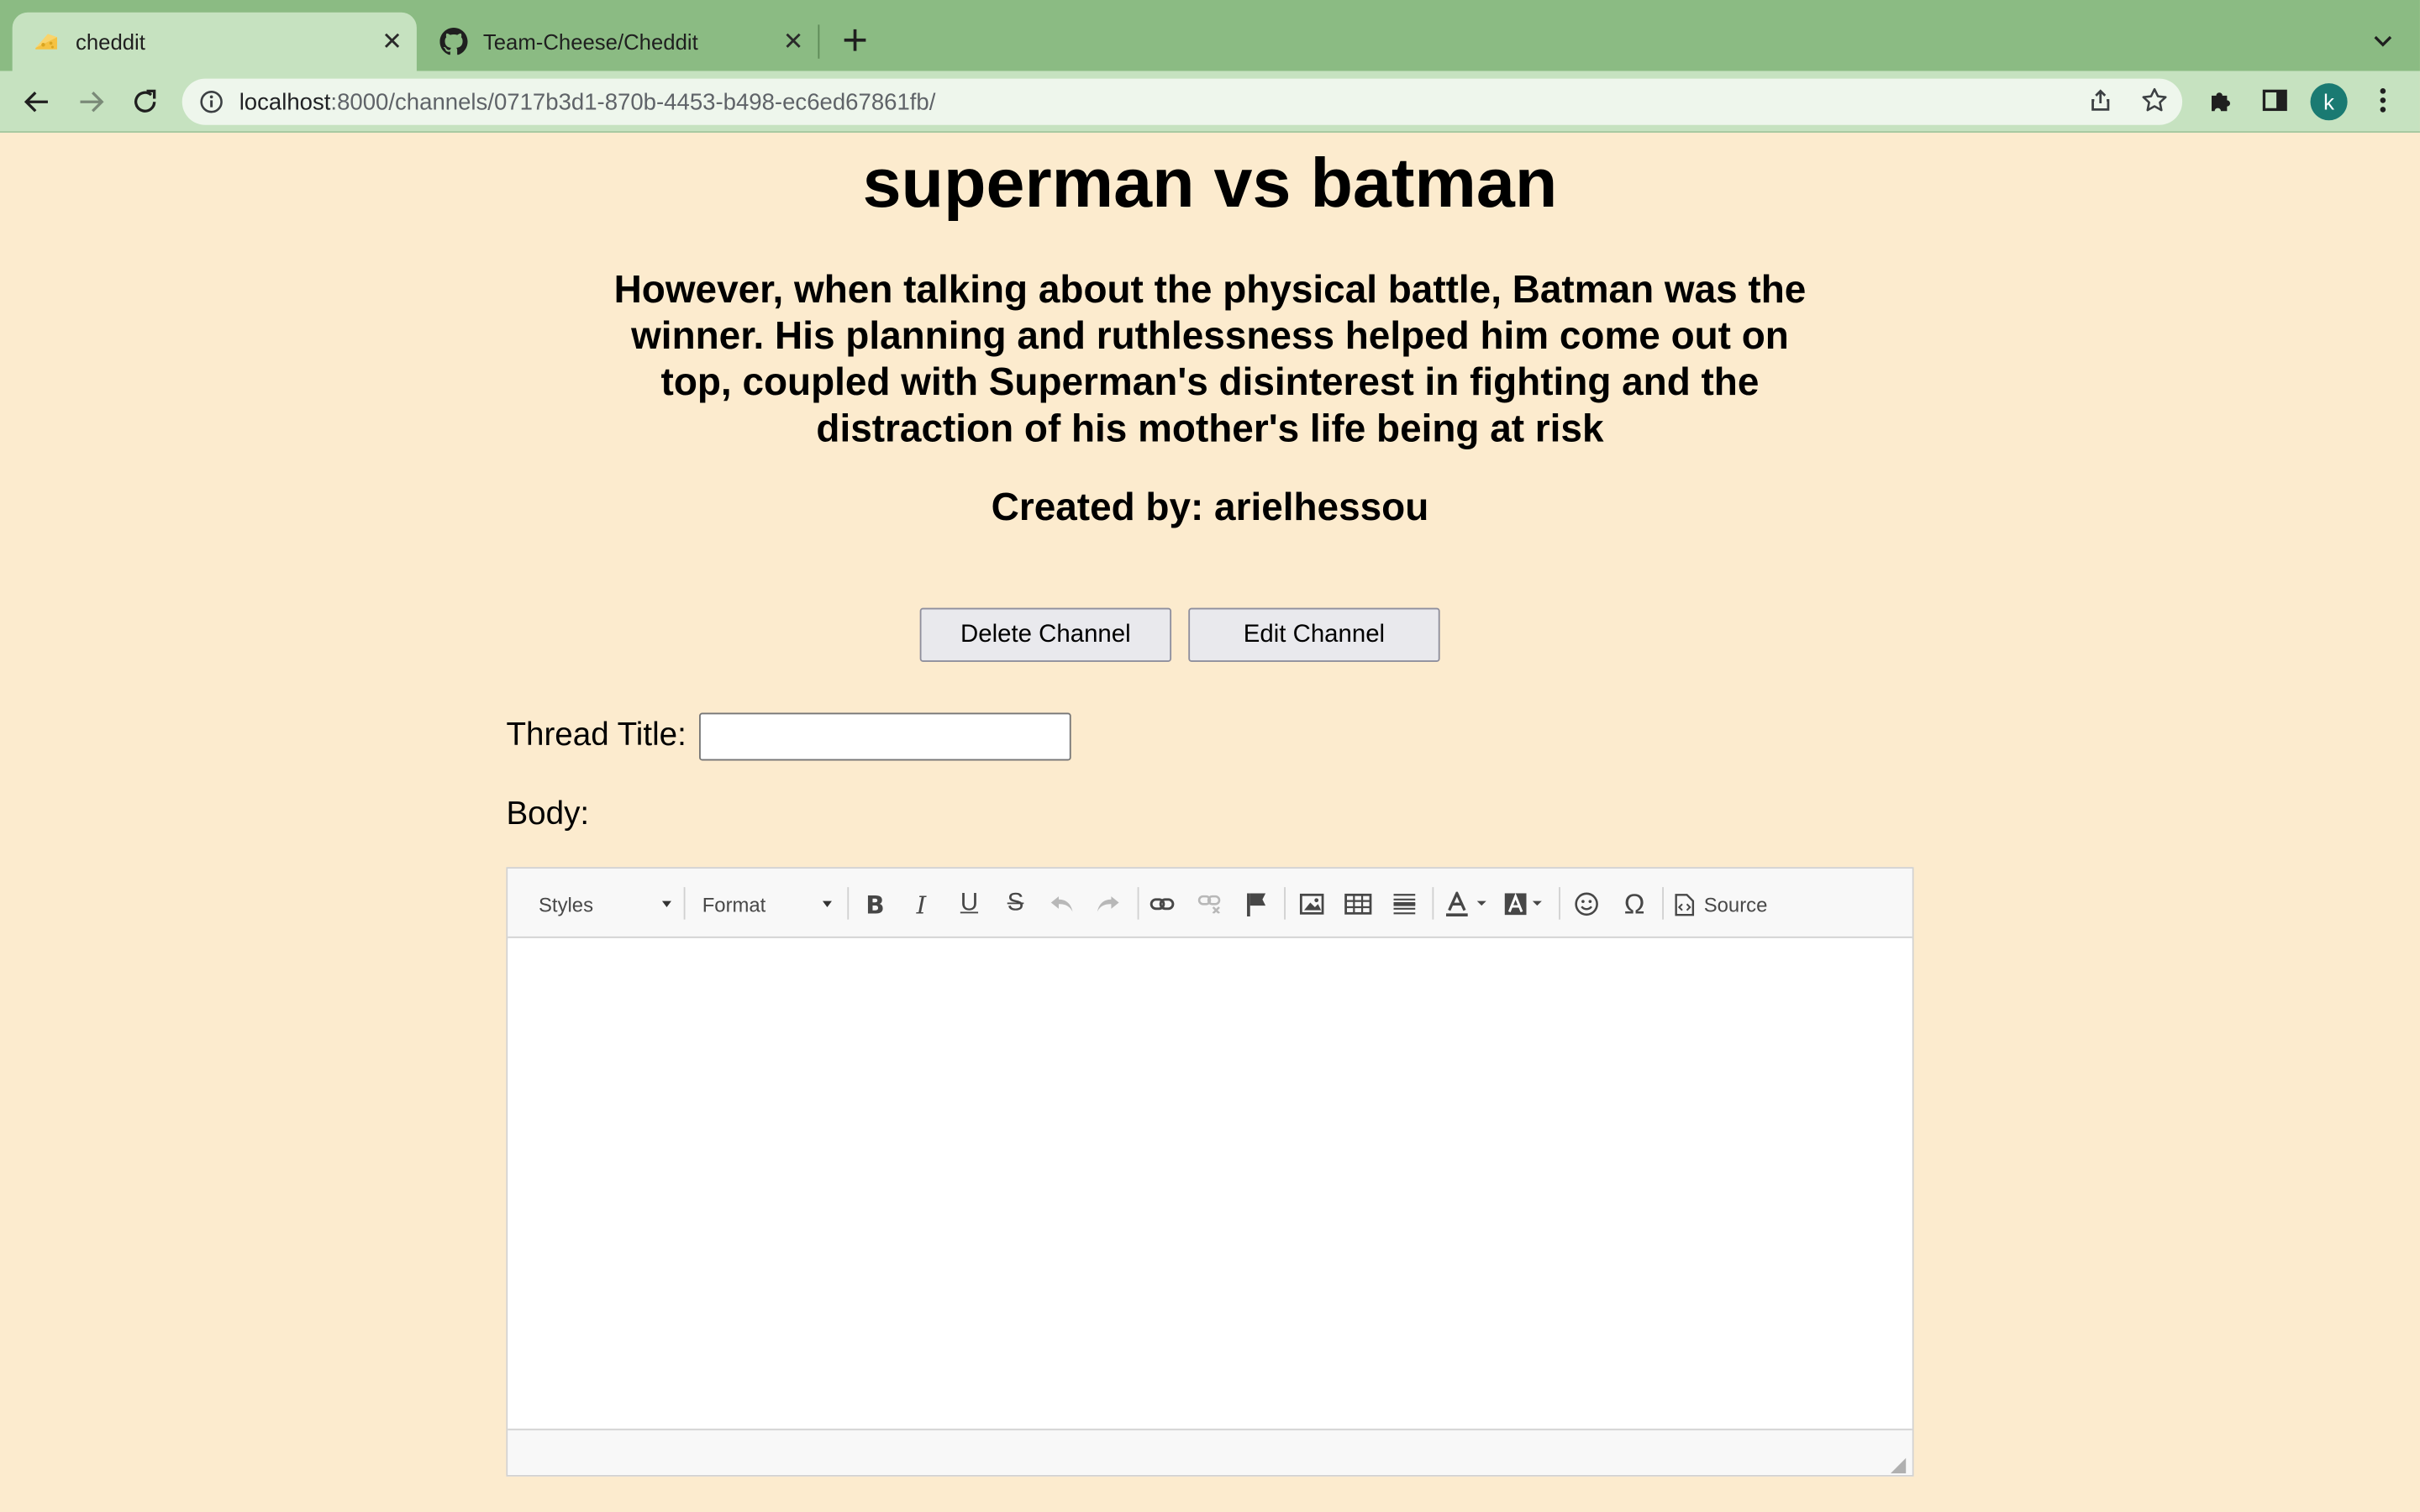 This screenshot has height=1512, width=2420. What do you see at coordinates (1899, 1463) in the screenshot?
I see `resize-handle-icon` at bounding box center [1899, 1463].